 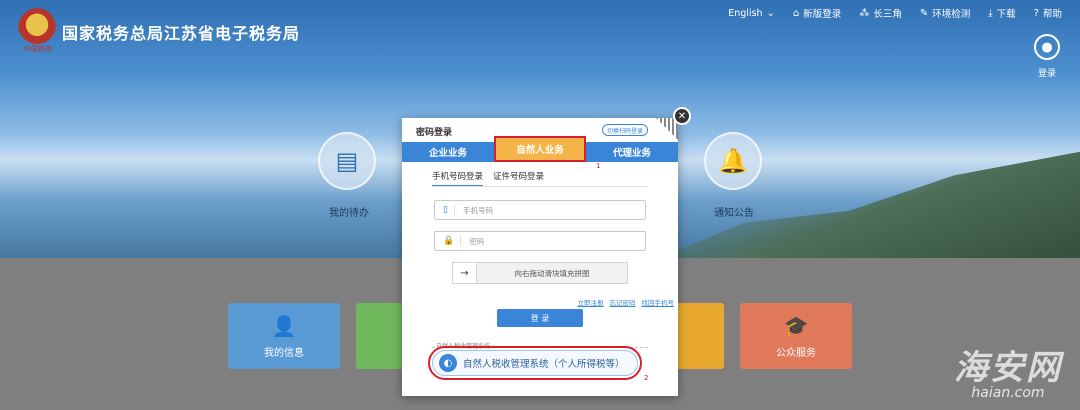 What do you see at coordinates (347, 161) in the screenshot?
I see `todo-icon: ▤` at bounding box center [347, 161].